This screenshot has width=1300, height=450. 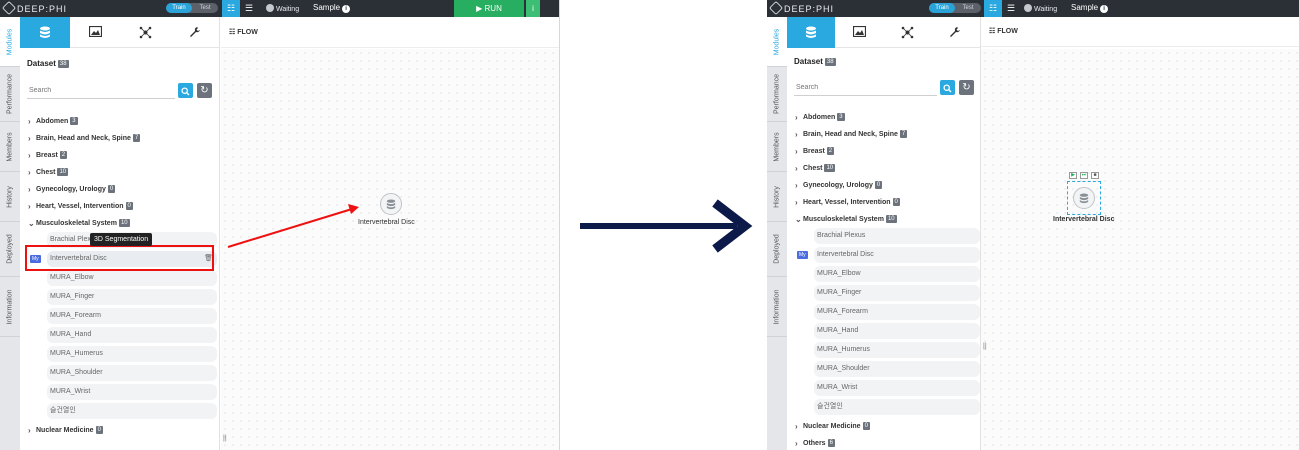 I want to click on category-others: › Others 6, so click(x=887, y=442).